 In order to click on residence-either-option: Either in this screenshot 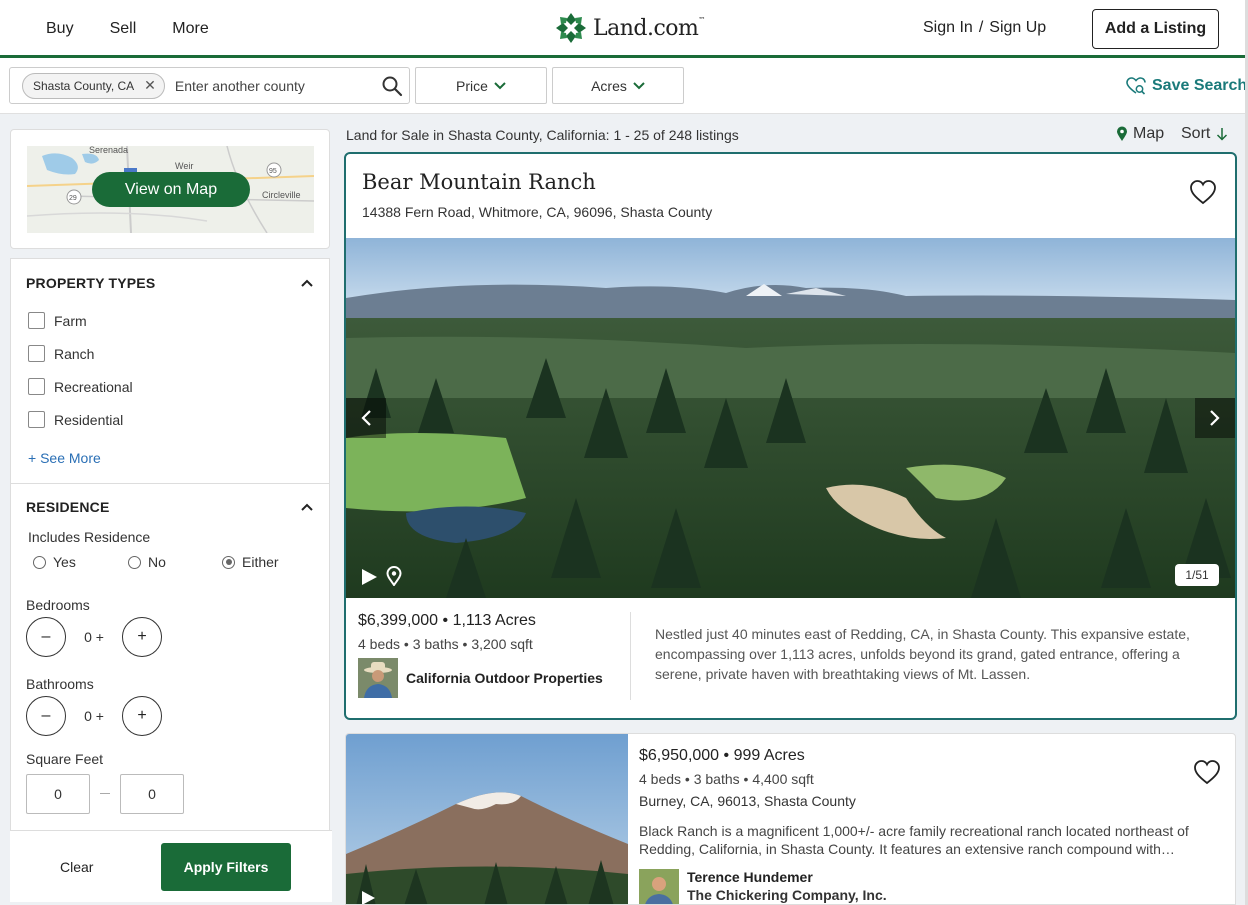, I will do `click(250, 562)`.